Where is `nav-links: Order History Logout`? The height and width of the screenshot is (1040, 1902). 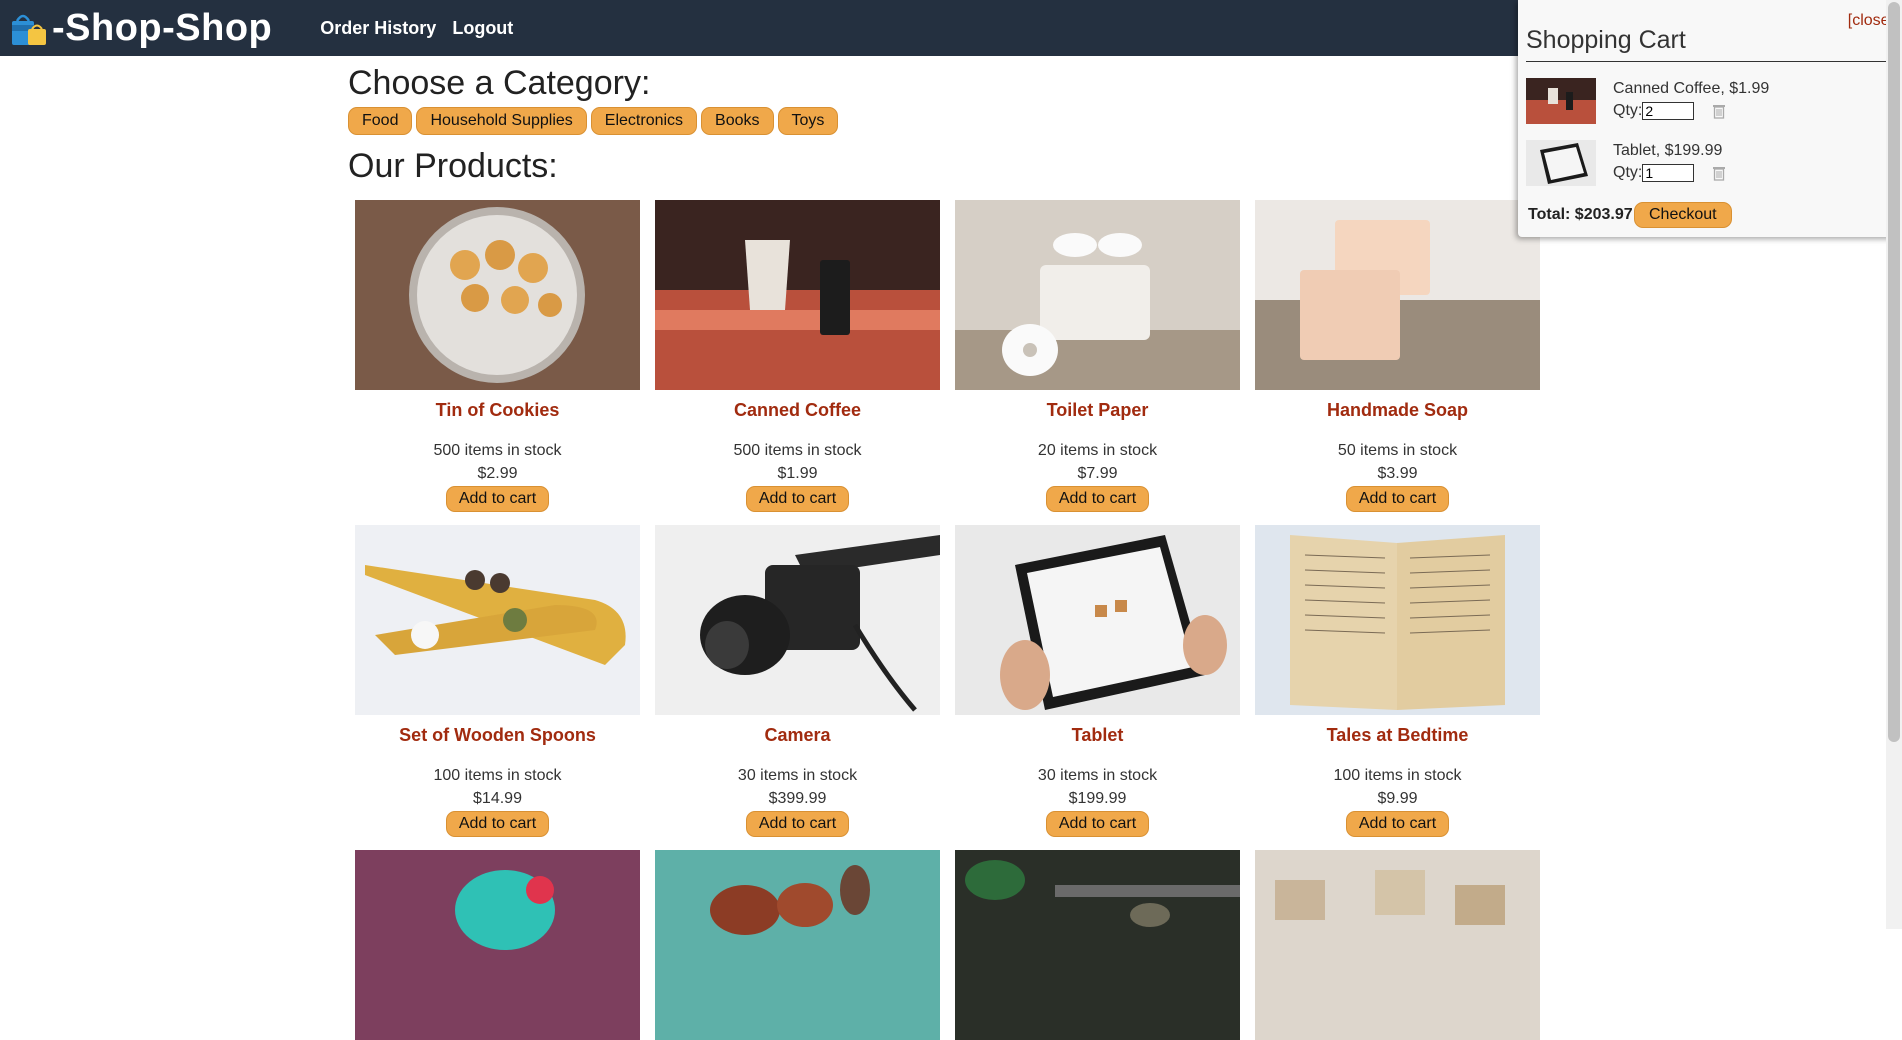
nav-links: Order History Logout is located at coordinates (416, 28).